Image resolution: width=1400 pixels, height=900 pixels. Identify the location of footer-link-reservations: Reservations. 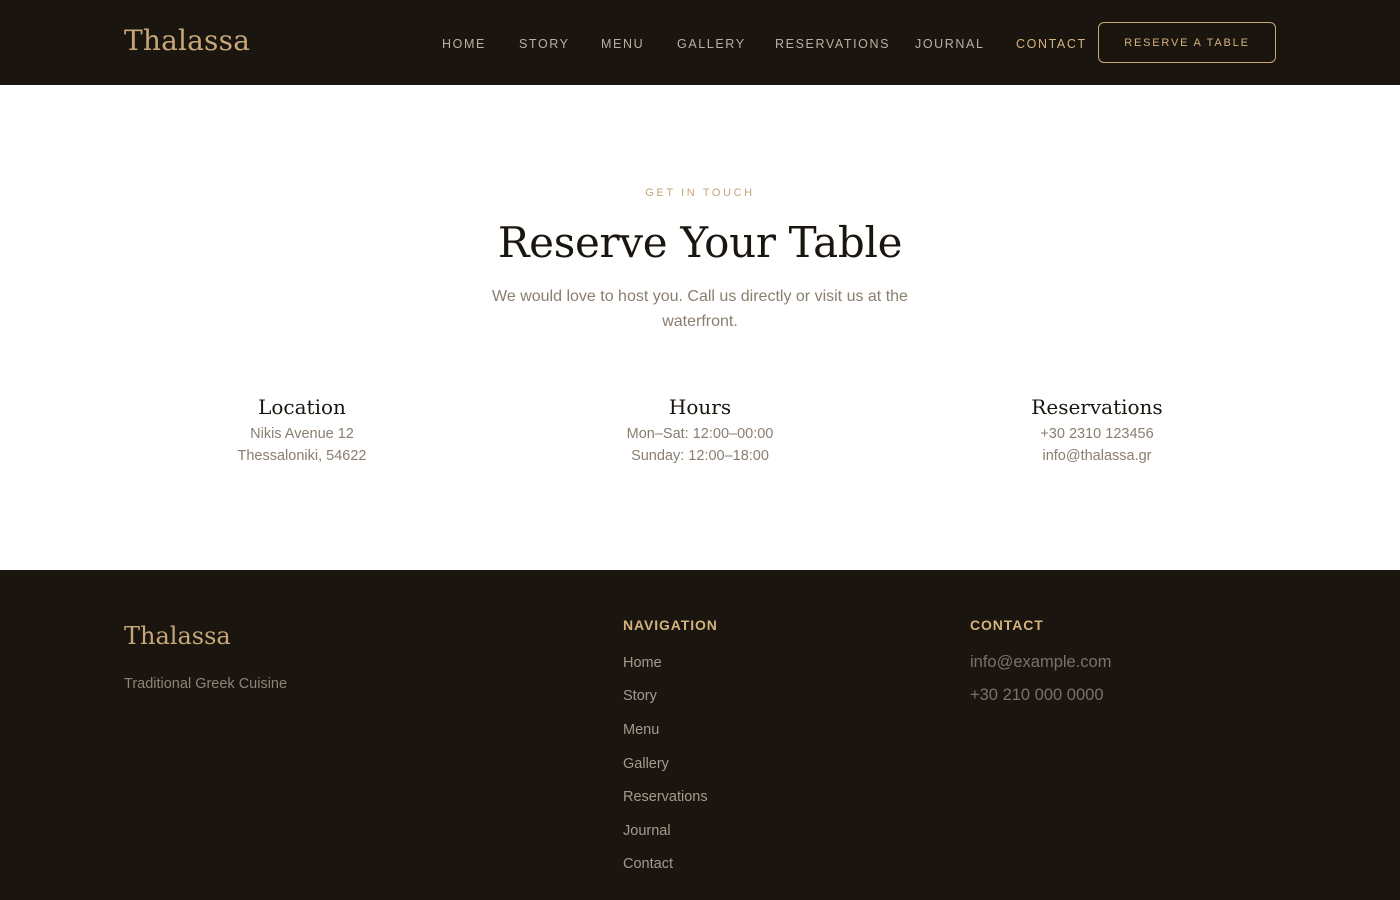
(665, 797).